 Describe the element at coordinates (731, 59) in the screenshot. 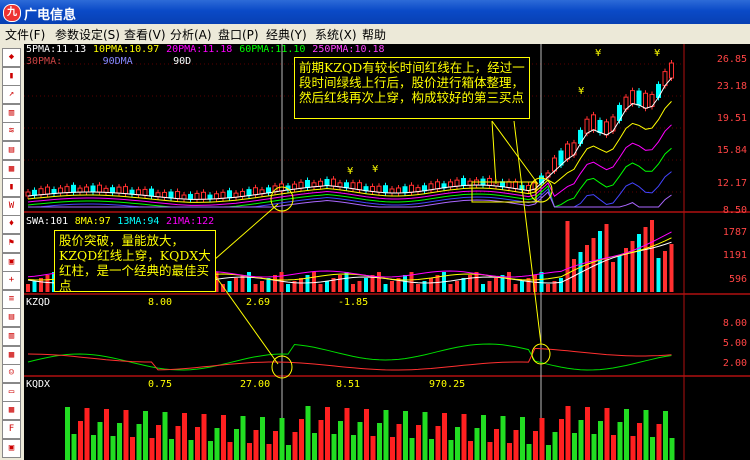

I see `price-axis-label: 26.85` at that location.